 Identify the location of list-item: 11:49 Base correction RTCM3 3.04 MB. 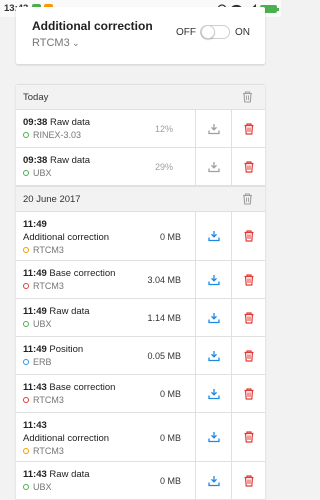
(140, 280).